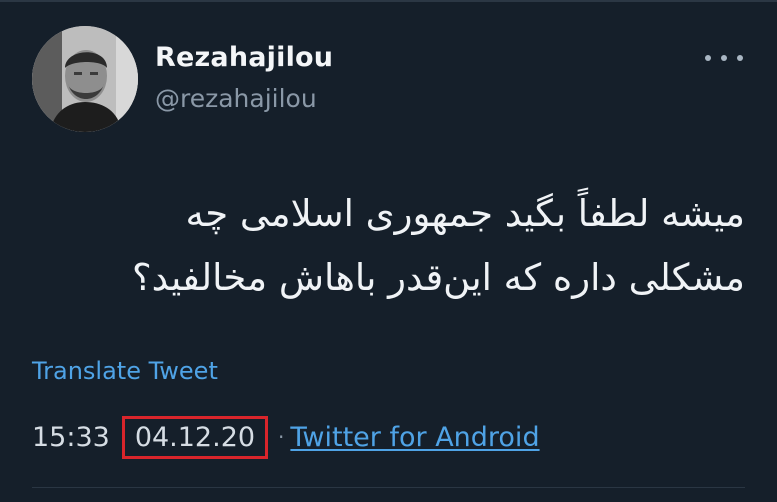 The width and height of the screenshot is (777, 502). What do you see at coordinates (236, 98) in the screenshot?
I see `user-handle: @rezahajilou` at bounding box center [236, 98].